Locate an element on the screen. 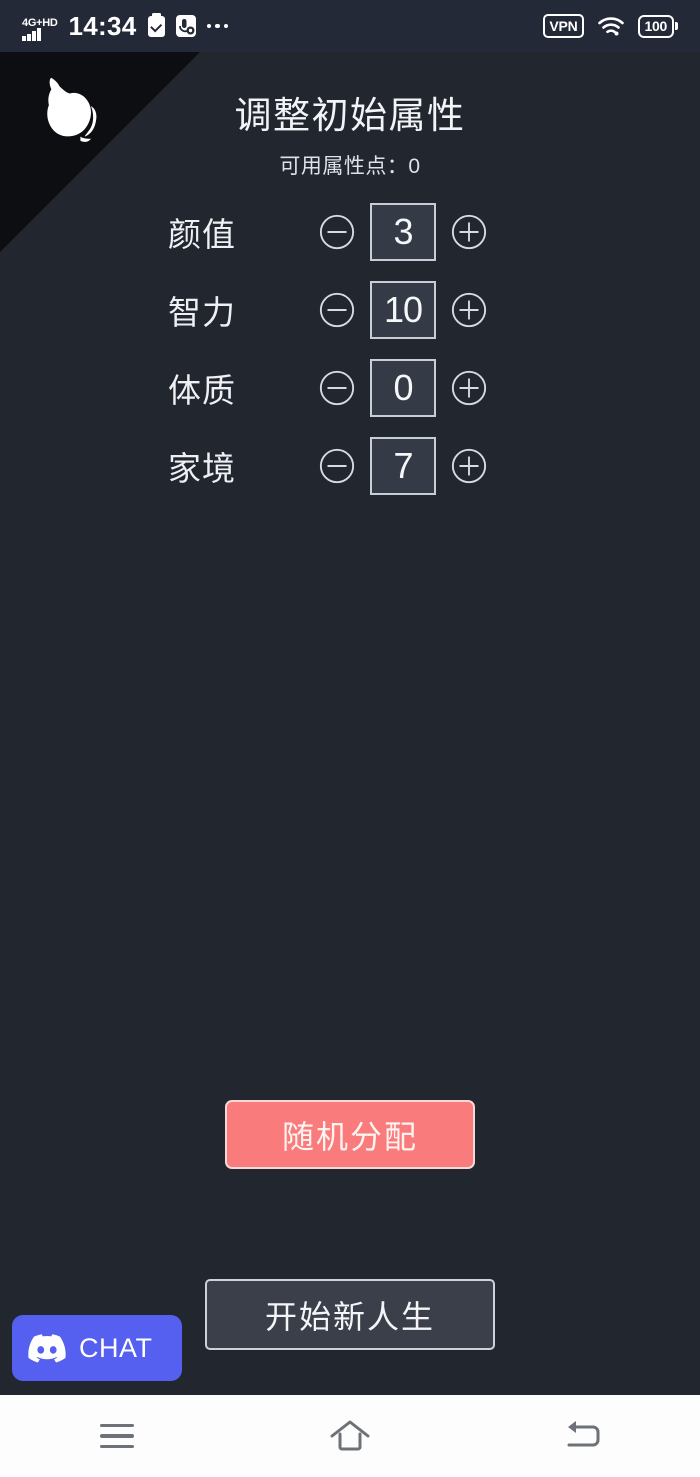  discord-logo-icon is located at coordinates (47, 1347).